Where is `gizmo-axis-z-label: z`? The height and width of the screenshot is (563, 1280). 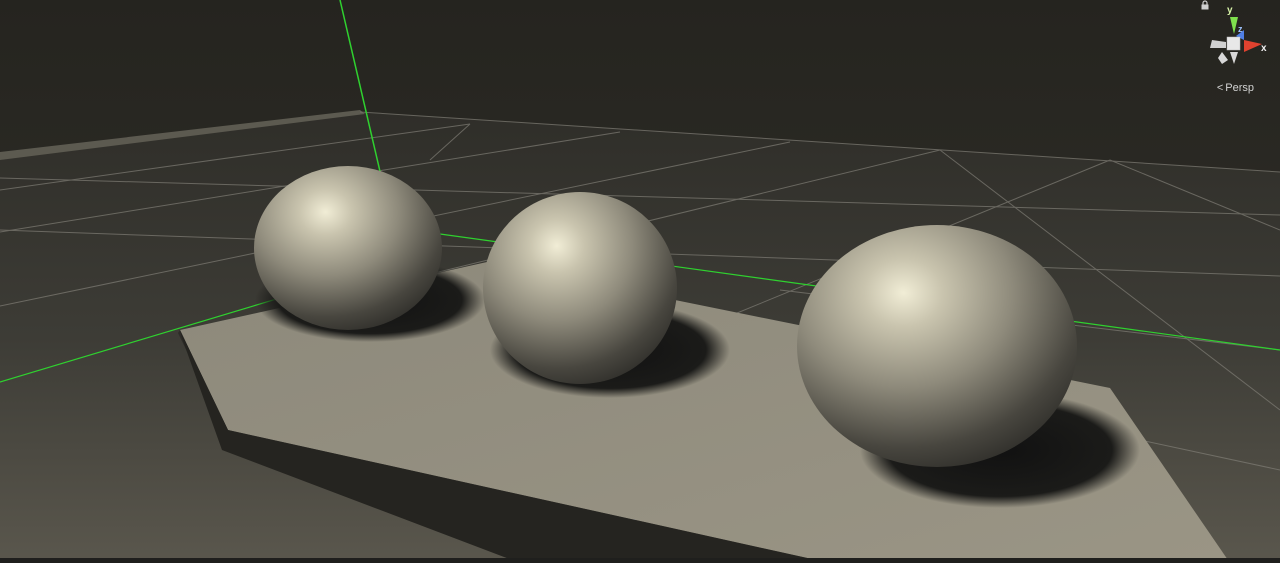
gizmo-axis-z-label: z is located at coordinates (1240, 29).